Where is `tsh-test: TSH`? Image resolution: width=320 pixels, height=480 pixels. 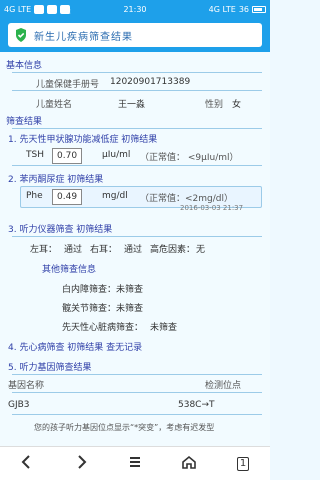
tsh-test: TSH is located at coordinates (35, 155).